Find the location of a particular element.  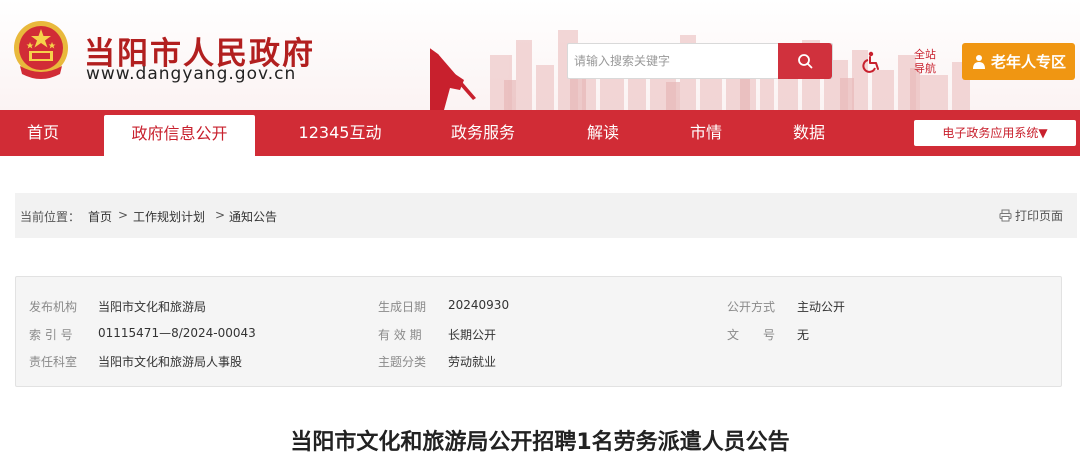

breadcrumb-label: 当前位置： is located at coordinates (50, 217).